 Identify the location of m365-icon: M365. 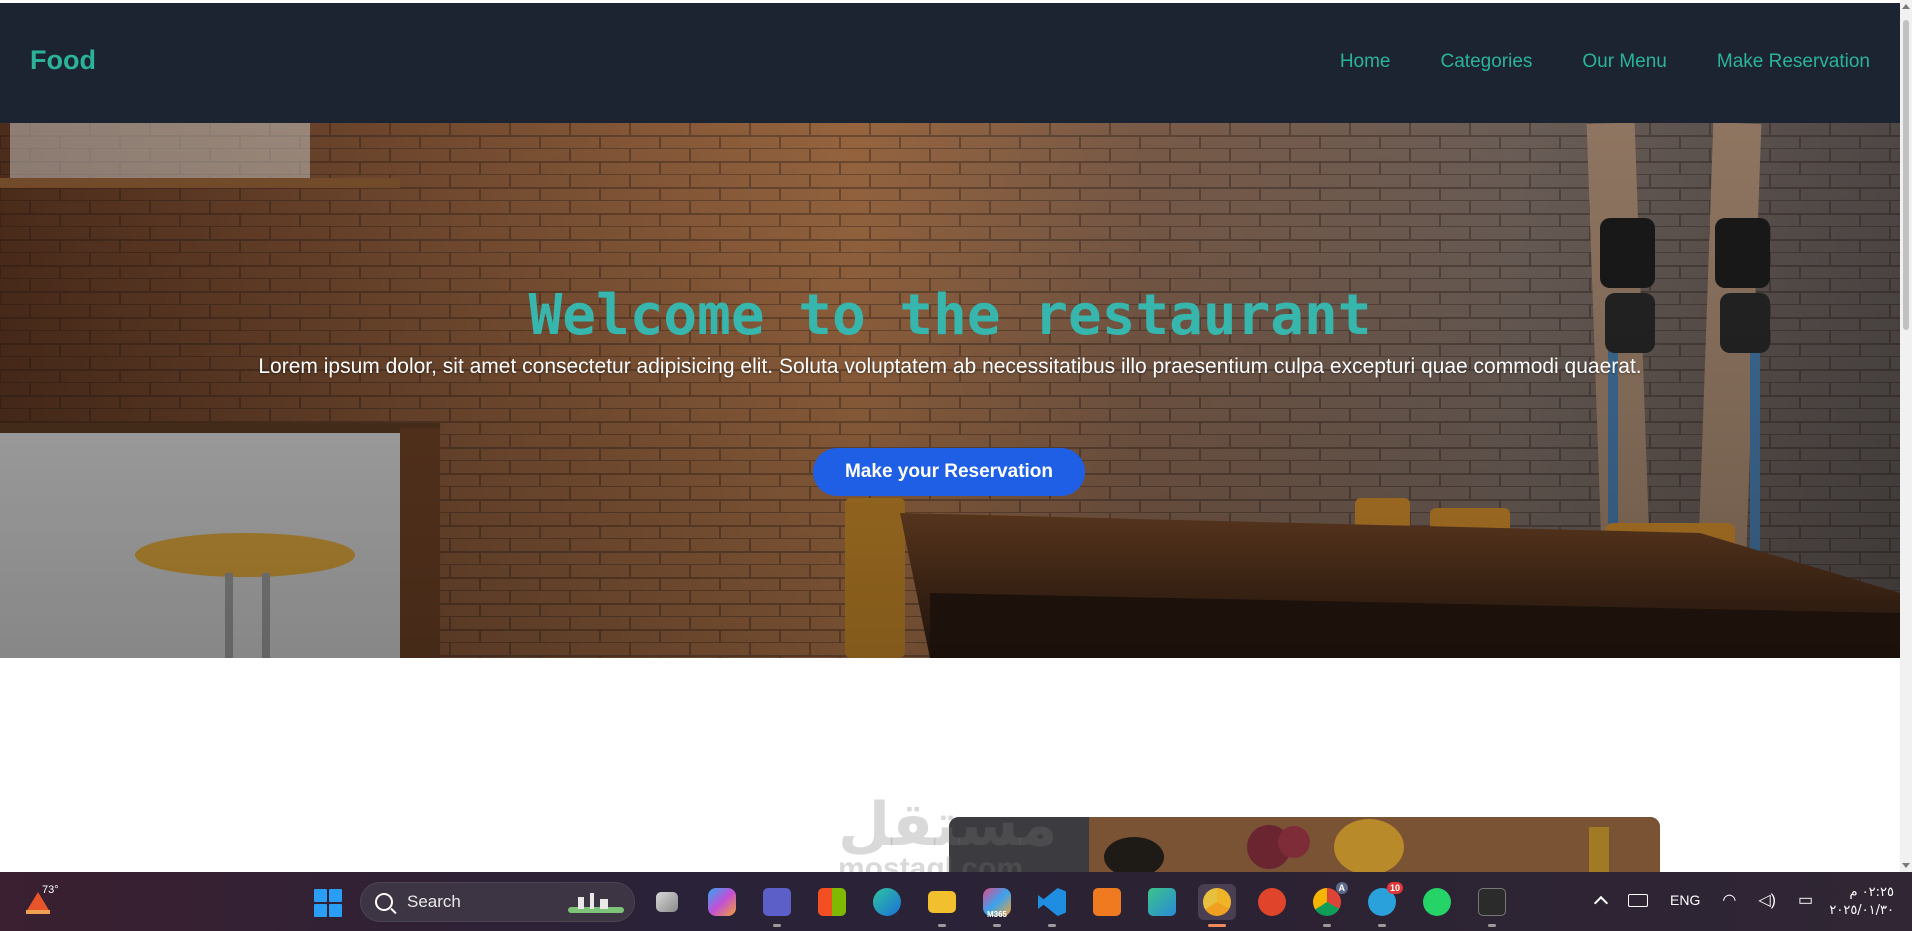
(997, 905).